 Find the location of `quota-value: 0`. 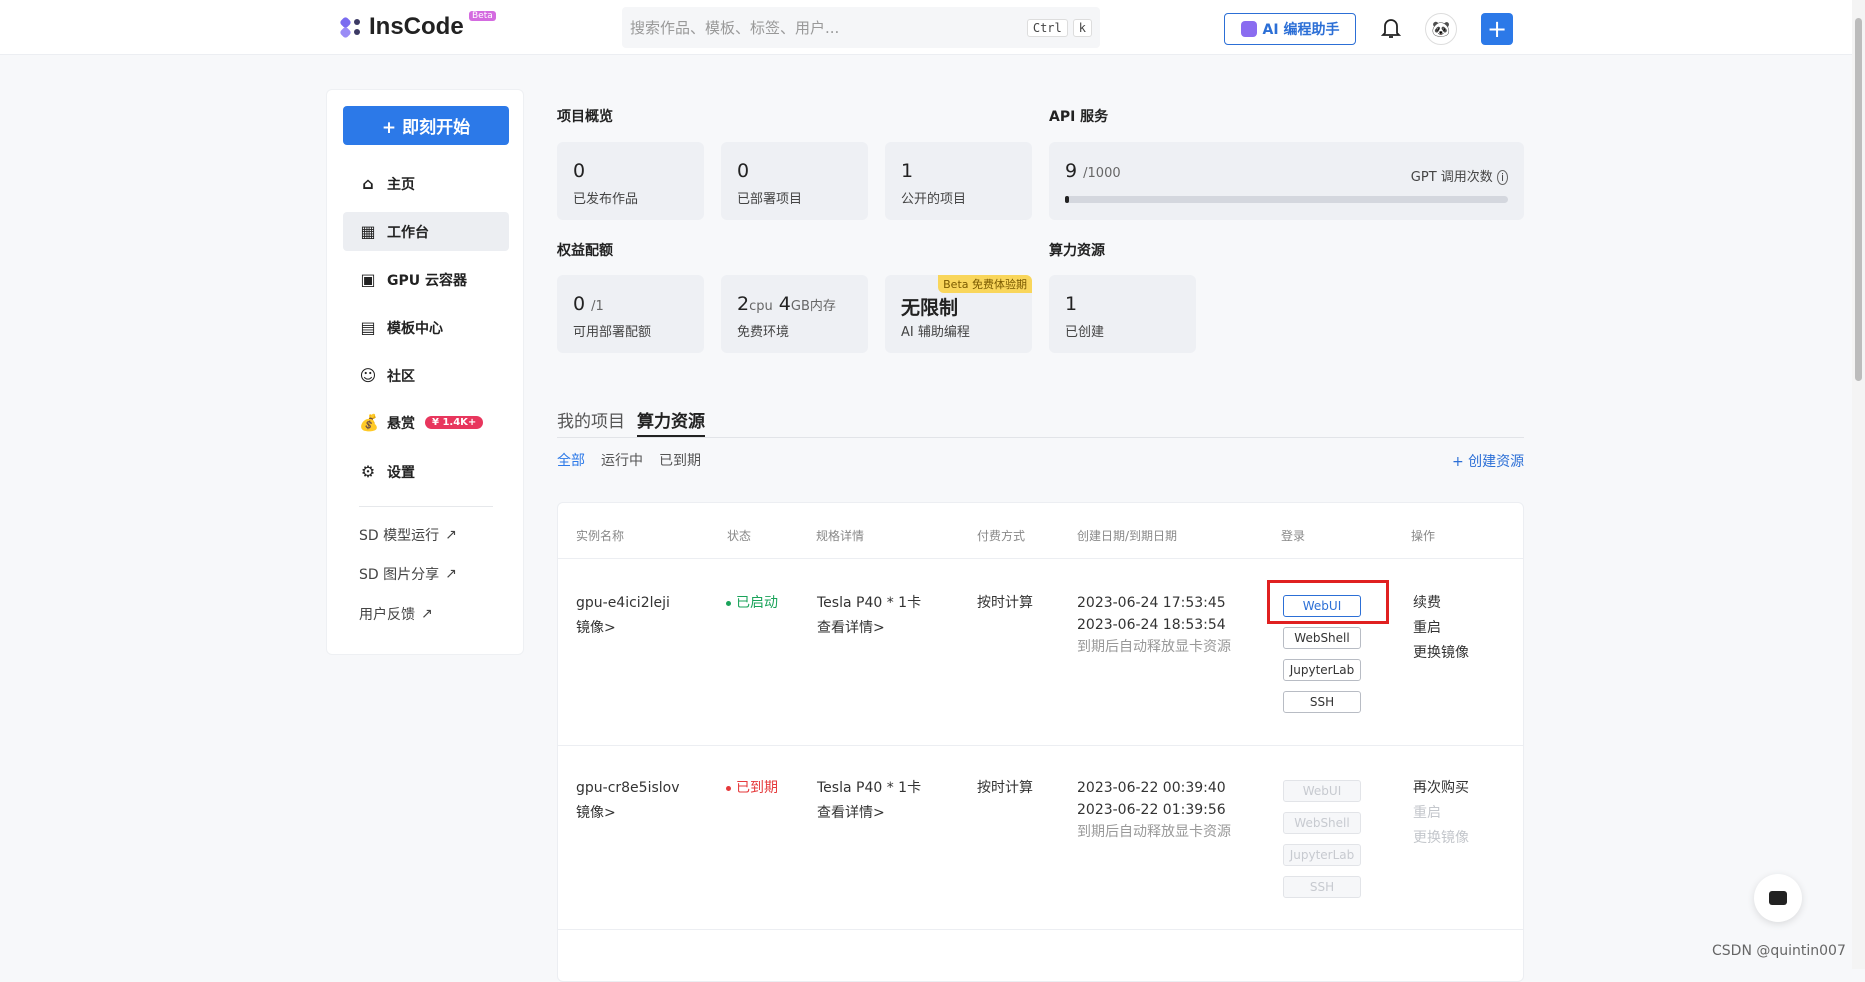

quota-value: 0 is located at coordinates (579, 304).